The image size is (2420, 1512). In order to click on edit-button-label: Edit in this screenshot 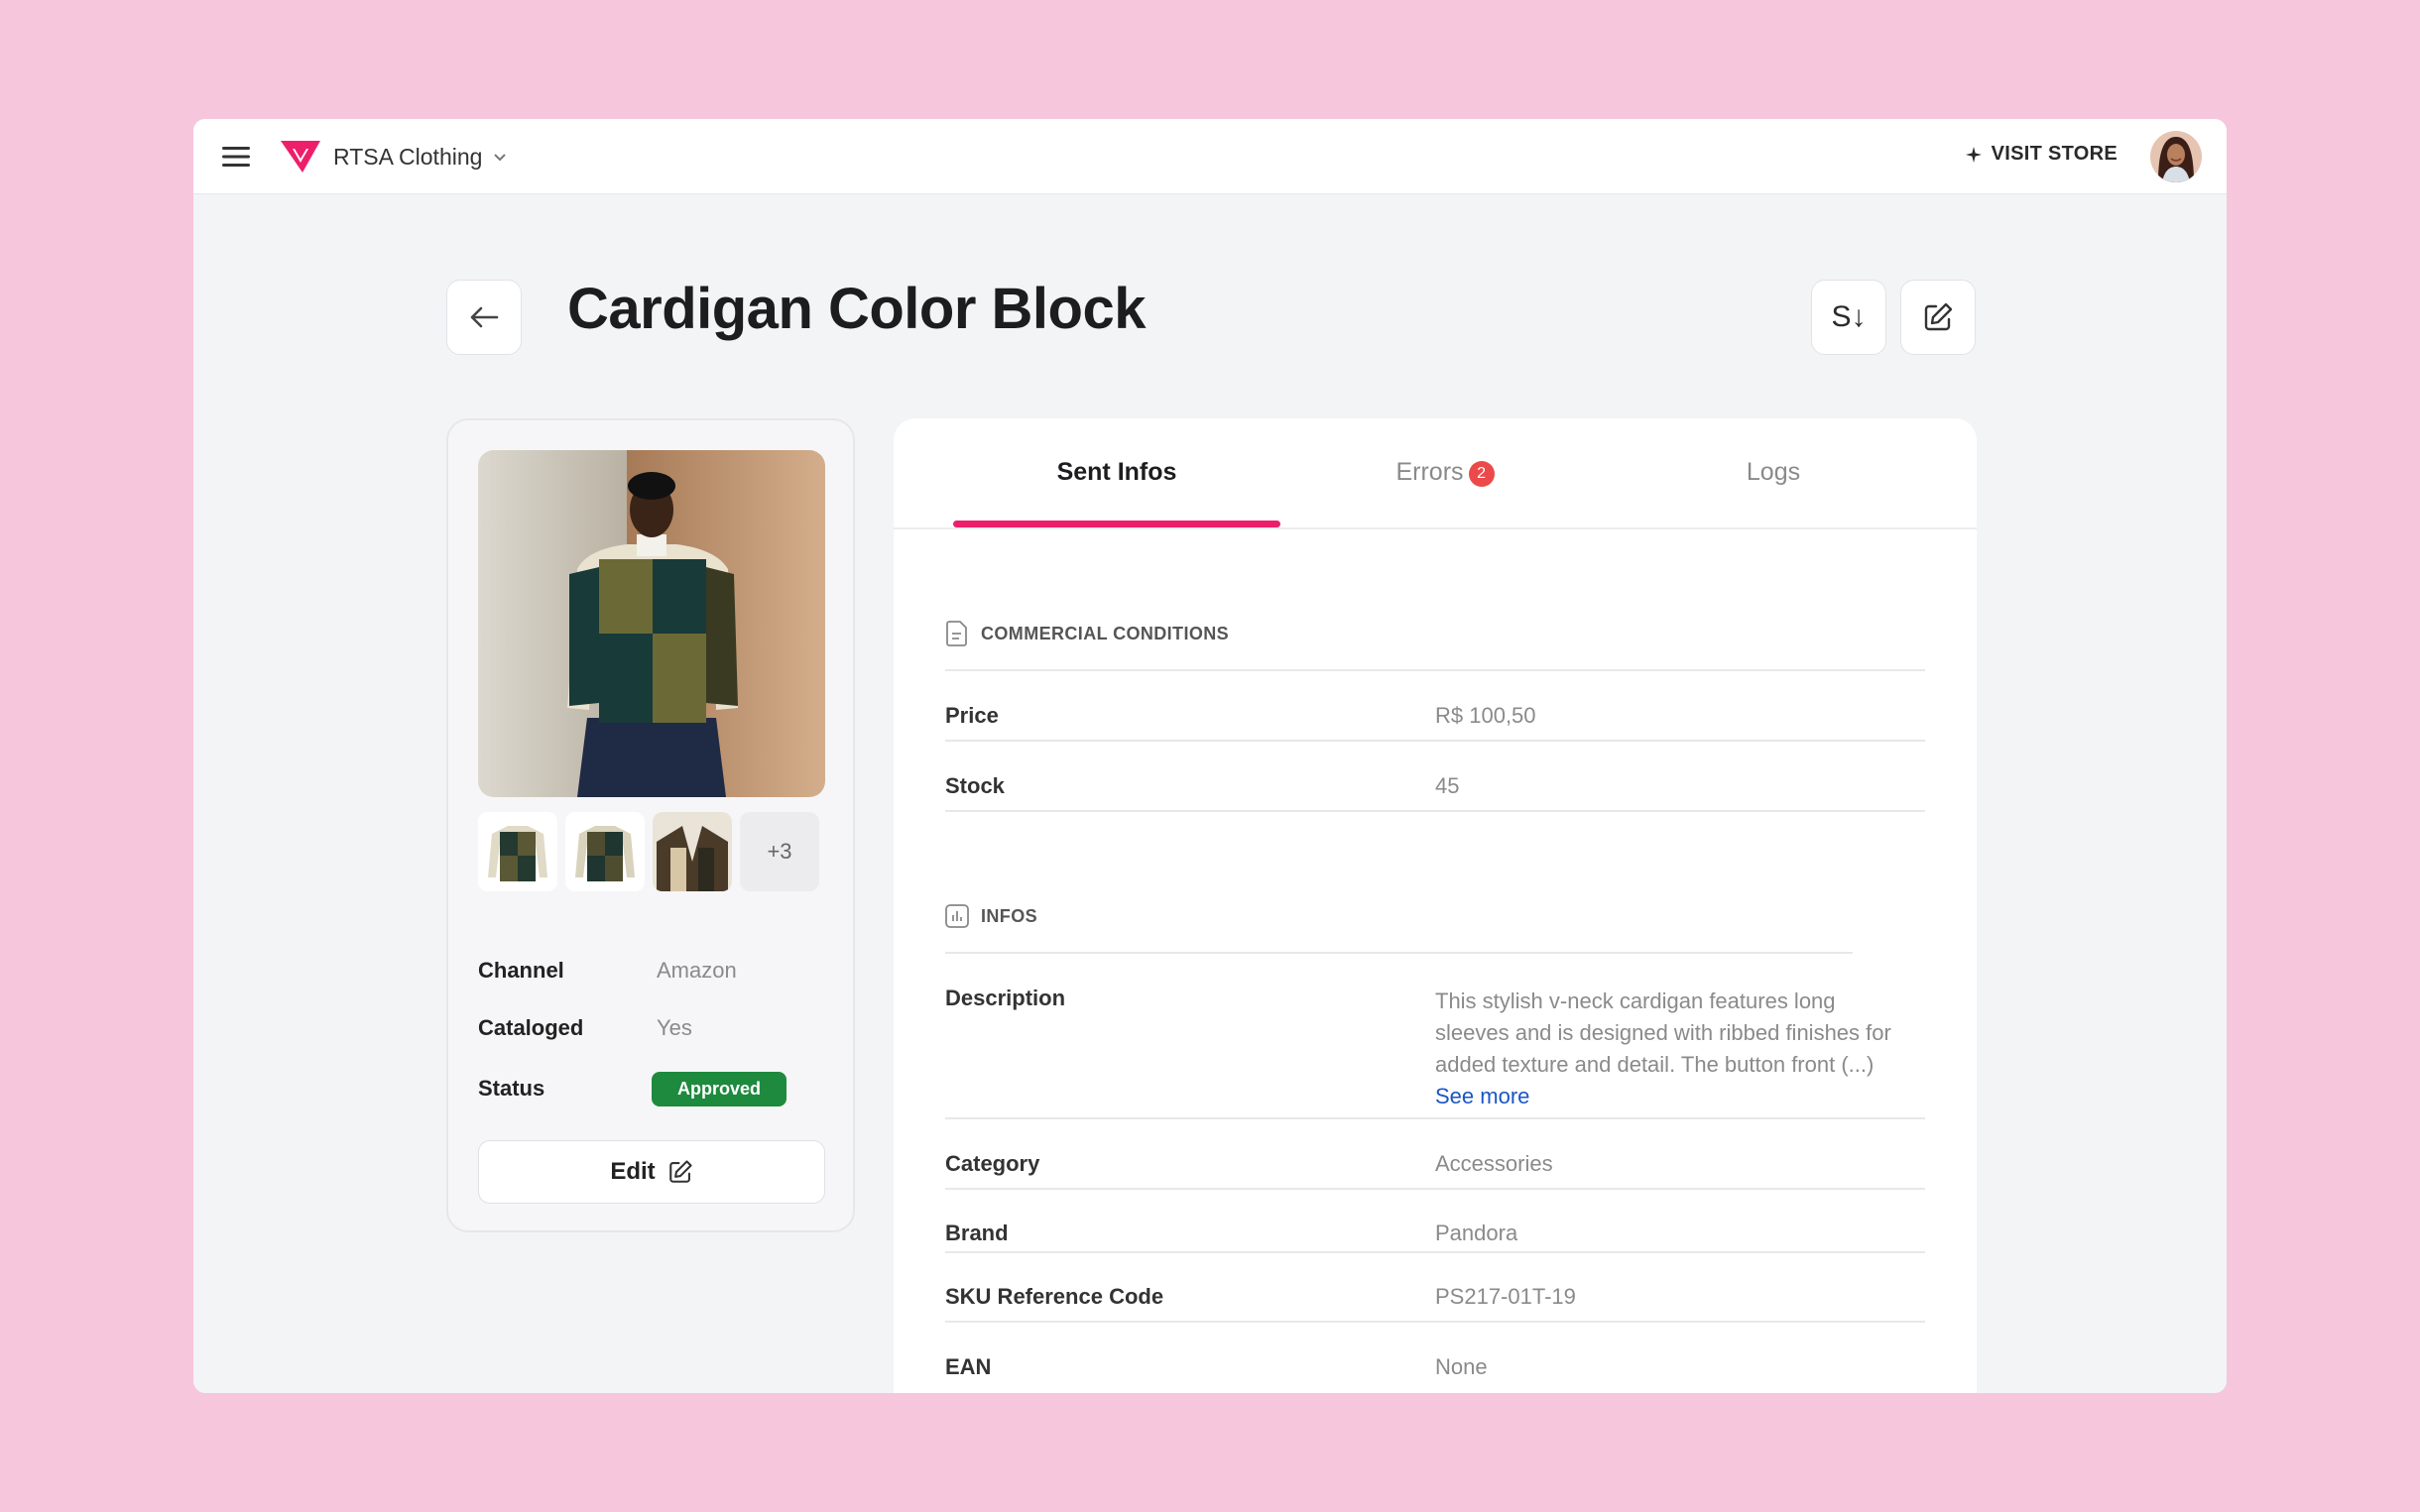, I will do `click(633, 1171)`.